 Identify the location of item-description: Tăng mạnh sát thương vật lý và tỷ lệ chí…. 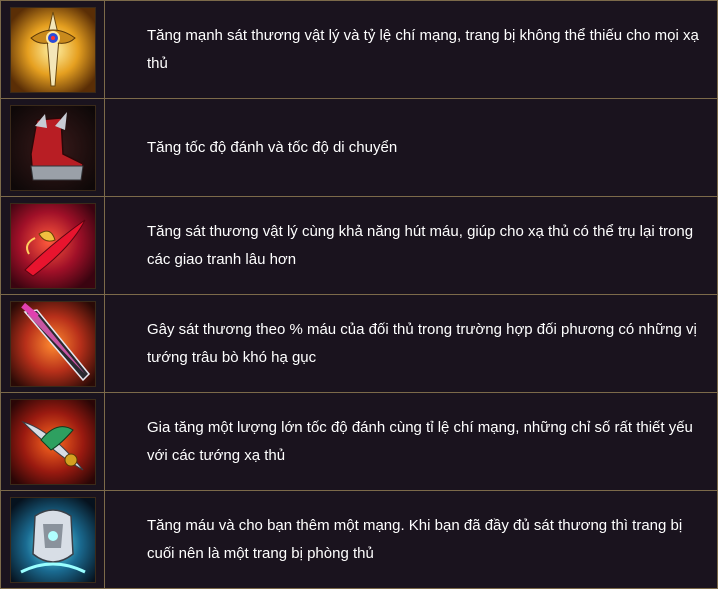
(411, 49).